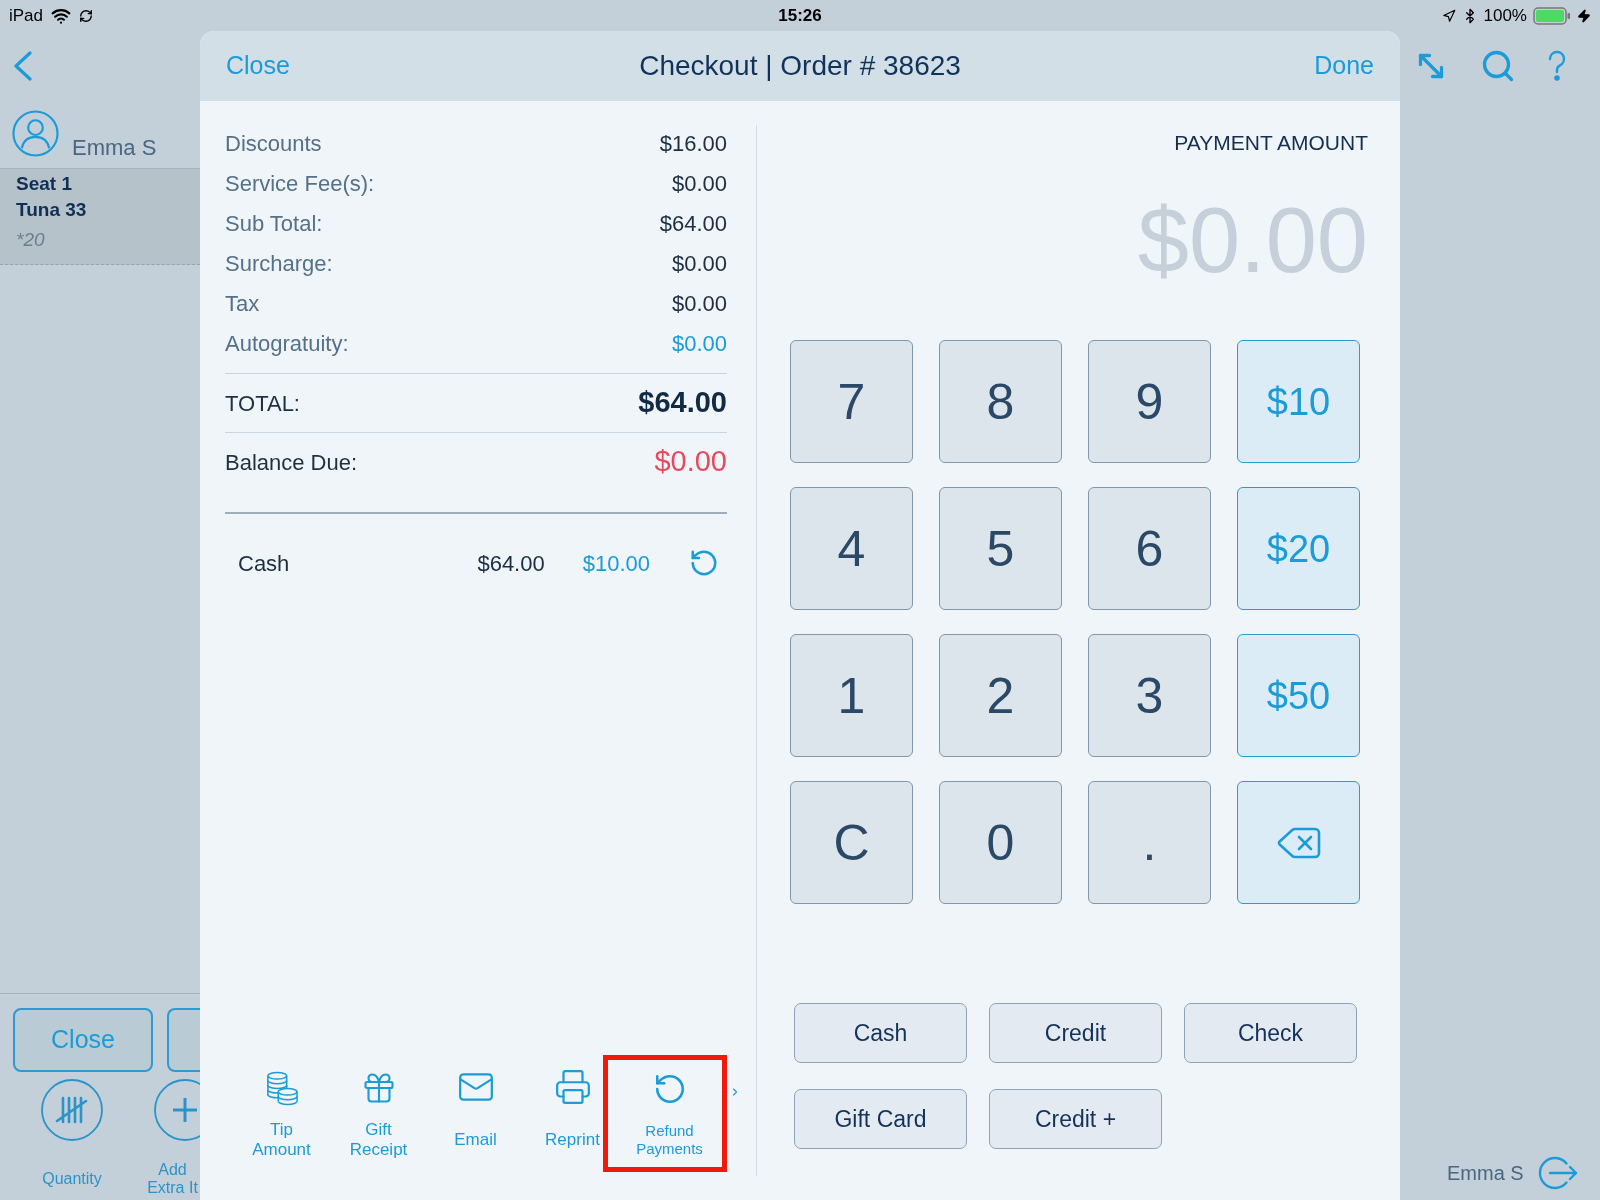 This screenshot has width=1600, height=1200. What do you see at coordinates (114, 148) in the screenshot?
I see `customer-name: Emma S` at bounding box center [114, 148].